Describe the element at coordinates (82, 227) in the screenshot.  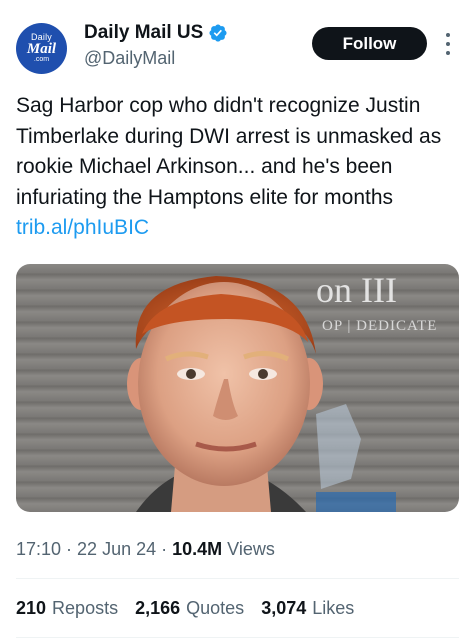
I see `tweet-link: trib.al/phIuBIC` at that location.